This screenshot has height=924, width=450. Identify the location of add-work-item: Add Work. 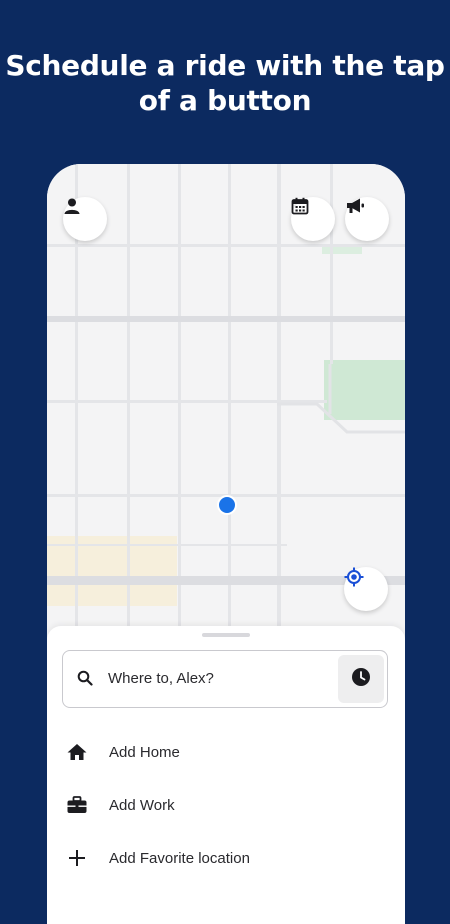
(226, 805).